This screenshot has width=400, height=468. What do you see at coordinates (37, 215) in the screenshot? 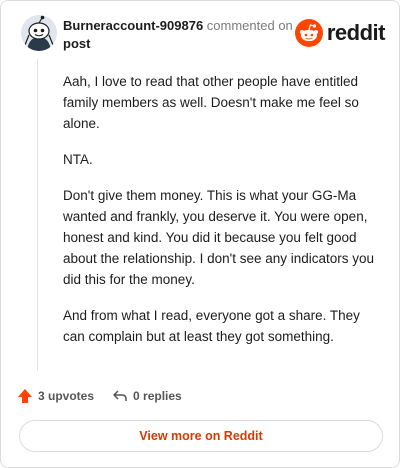
I see `thread-line` at bounding box center [37, 215].